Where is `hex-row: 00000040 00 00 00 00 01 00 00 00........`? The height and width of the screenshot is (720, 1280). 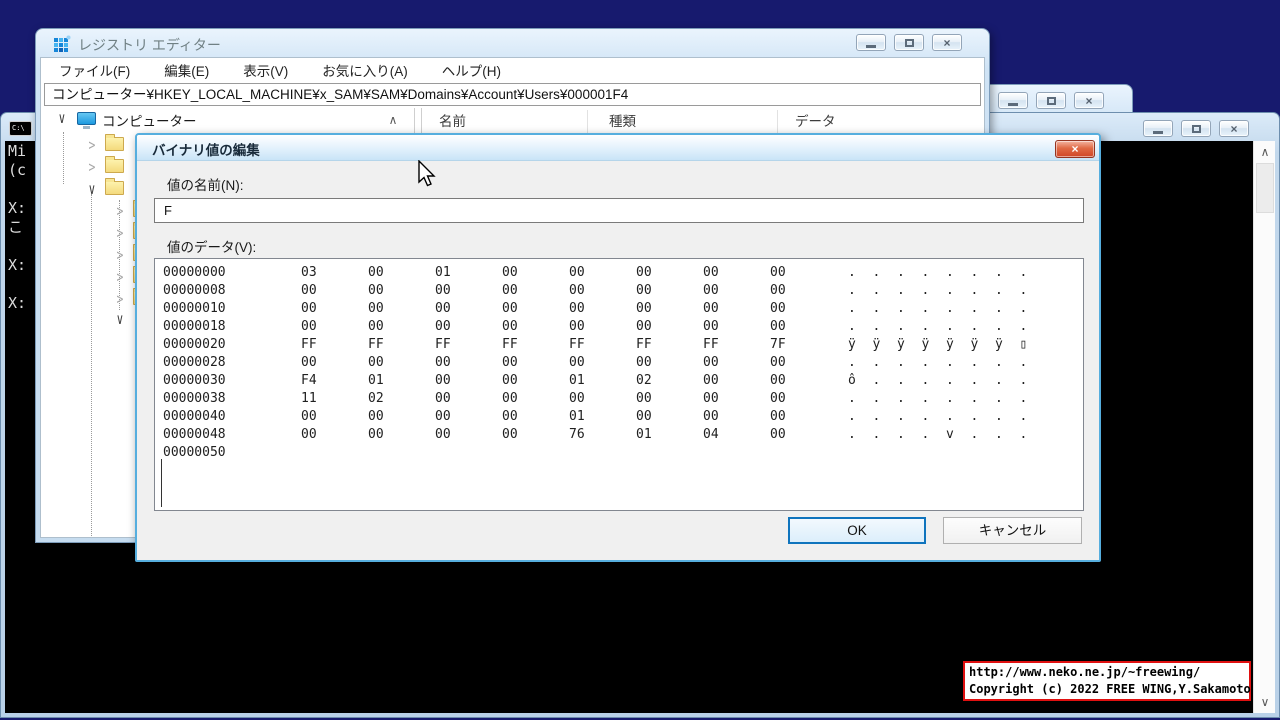 hex-row: 00000040 00 00 00 00 01 00 00 00........ is located at coordinates (595, 416).